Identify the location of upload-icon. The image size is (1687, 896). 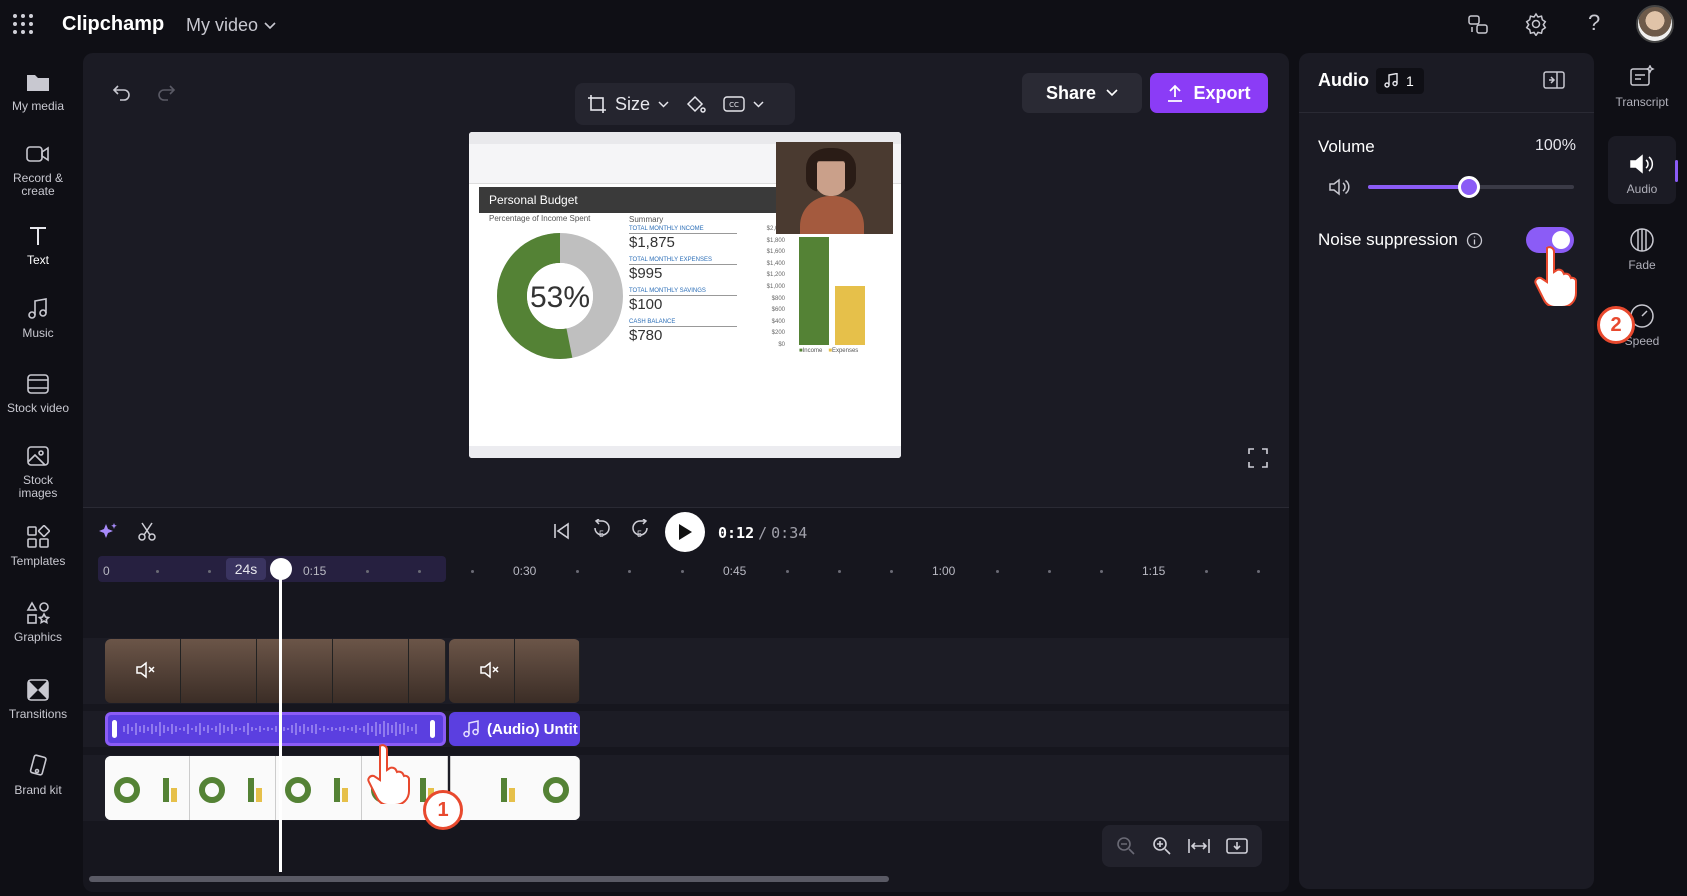
(1175, 93).